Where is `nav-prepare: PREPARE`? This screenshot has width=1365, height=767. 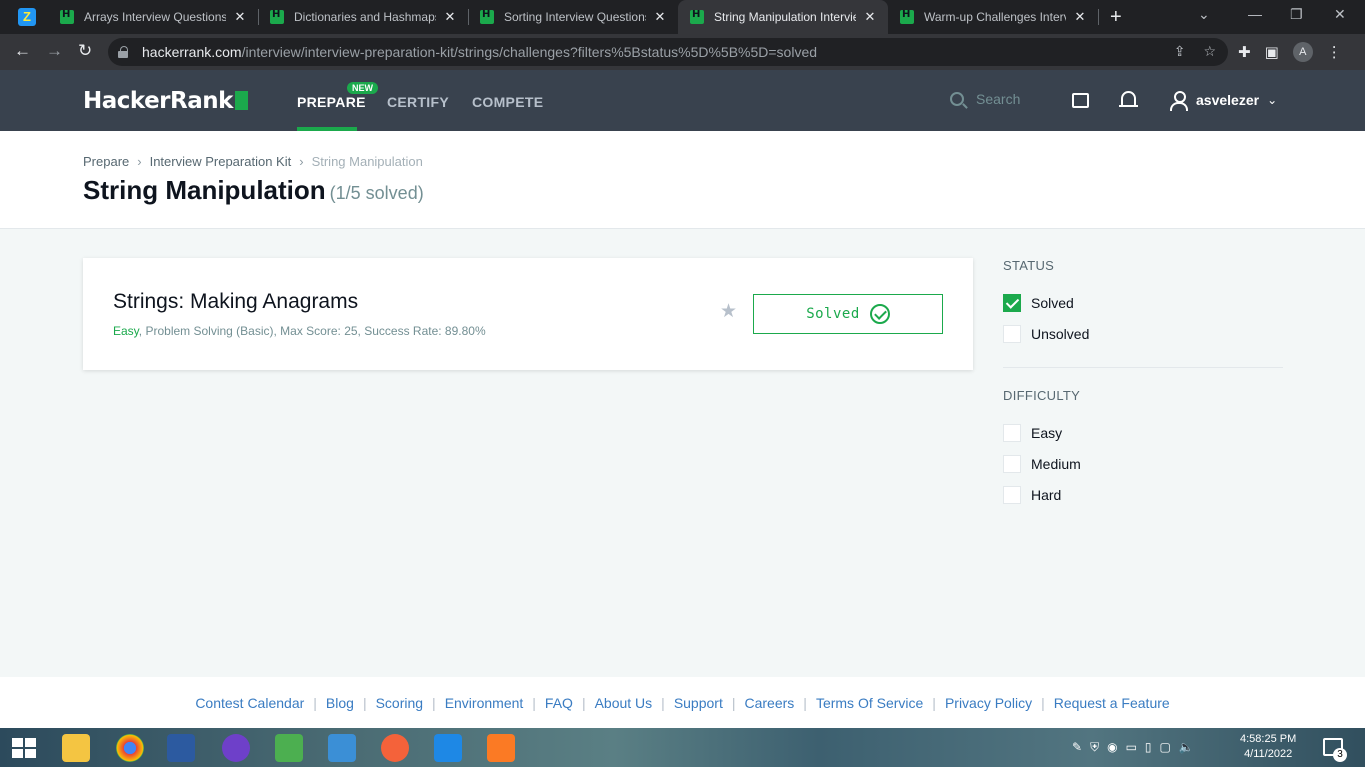 nav-prepare: PREPARE is located at coordinates (331, 102).